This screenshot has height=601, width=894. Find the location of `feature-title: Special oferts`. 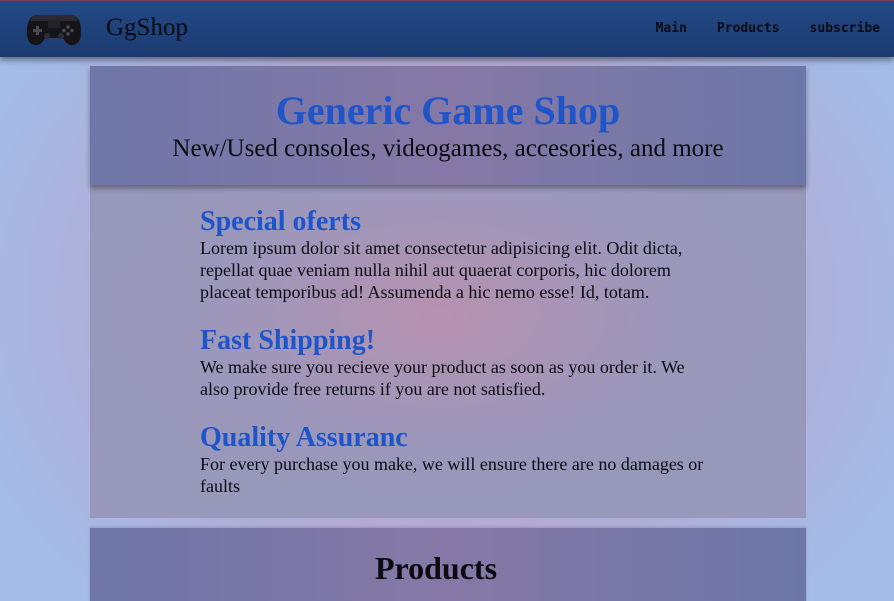

feature-title: Special oferts is located at coordinates (280, 221).